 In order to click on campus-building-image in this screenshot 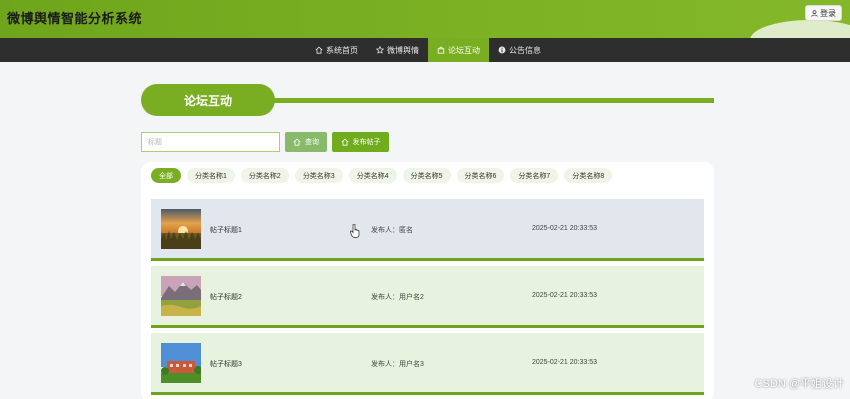, I will do `click(181, 363)`.